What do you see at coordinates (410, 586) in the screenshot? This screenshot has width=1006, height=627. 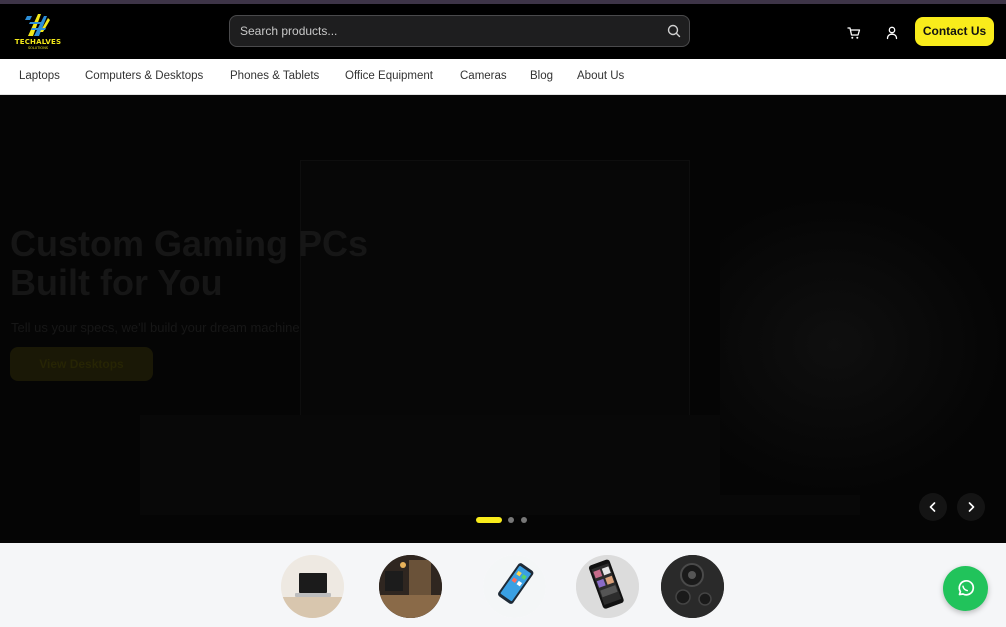 I see `desktop-category-image` at bounding box center [410, 586].